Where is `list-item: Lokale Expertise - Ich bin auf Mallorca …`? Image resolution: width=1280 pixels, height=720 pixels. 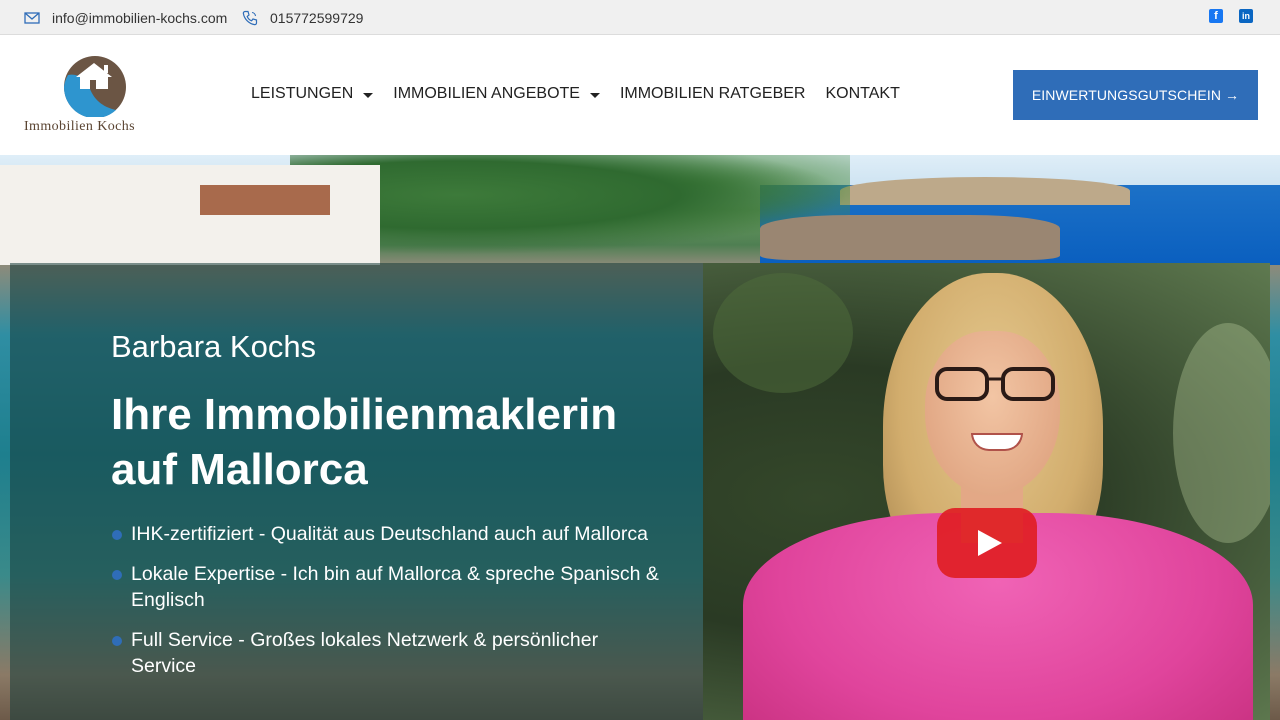 list-item: Lokale Expertise - Ich bin auf Mallorca … is located at coordinates (386, 587).